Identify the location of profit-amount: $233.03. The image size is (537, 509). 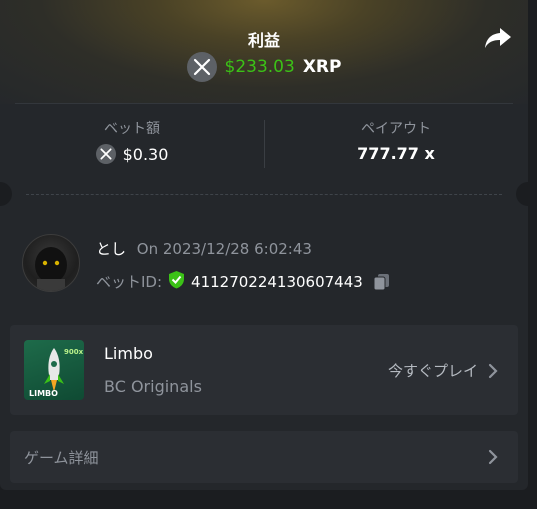
(259, 67).